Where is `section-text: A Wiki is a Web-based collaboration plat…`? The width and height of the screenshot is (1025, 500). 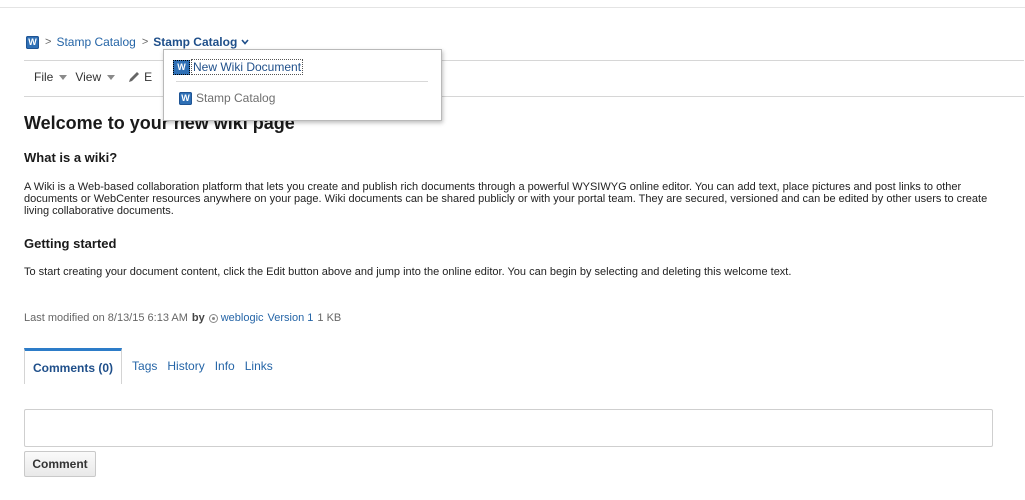
section-text: A Wiki is a Web-based collaboration plat… is located at coordinates (506, 199).